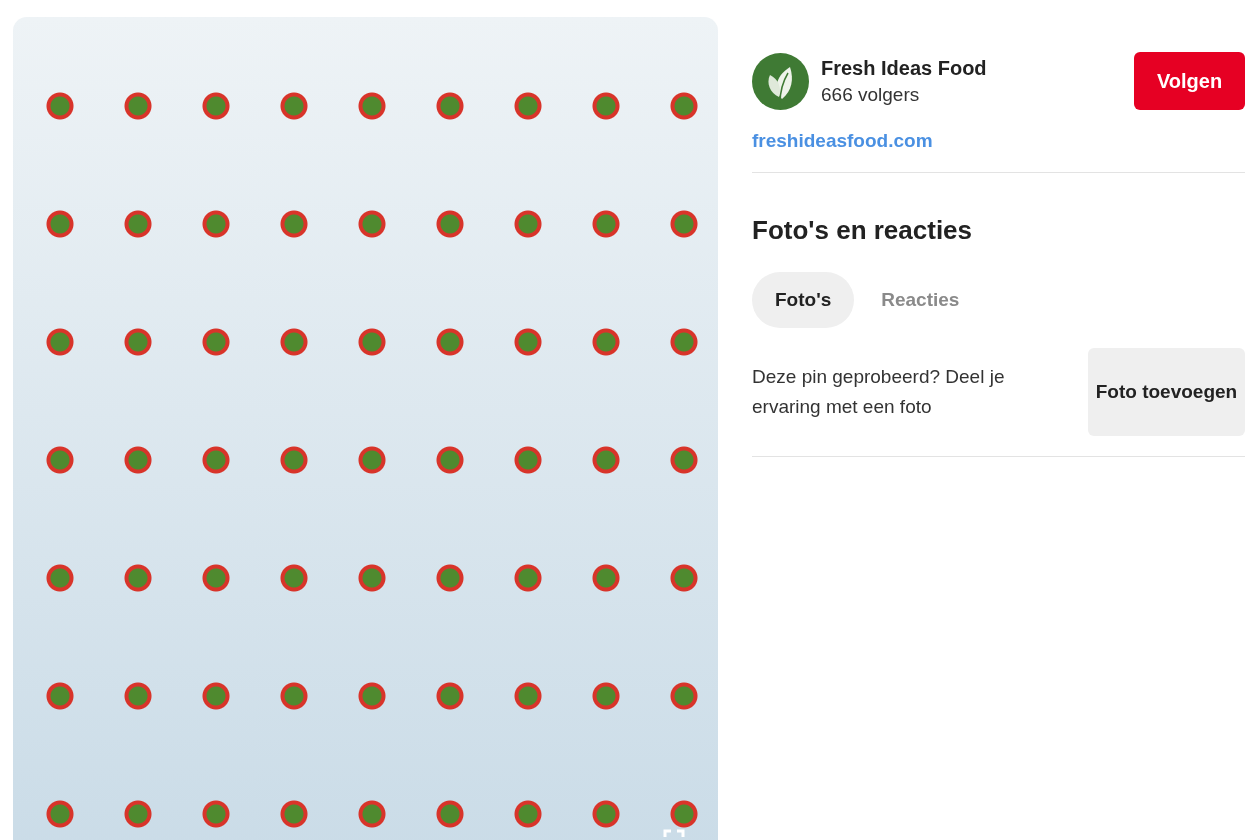  Describe the element at coordinates (1189, 81) in the screenshot. I see `follow-button: Volgen` at that location.